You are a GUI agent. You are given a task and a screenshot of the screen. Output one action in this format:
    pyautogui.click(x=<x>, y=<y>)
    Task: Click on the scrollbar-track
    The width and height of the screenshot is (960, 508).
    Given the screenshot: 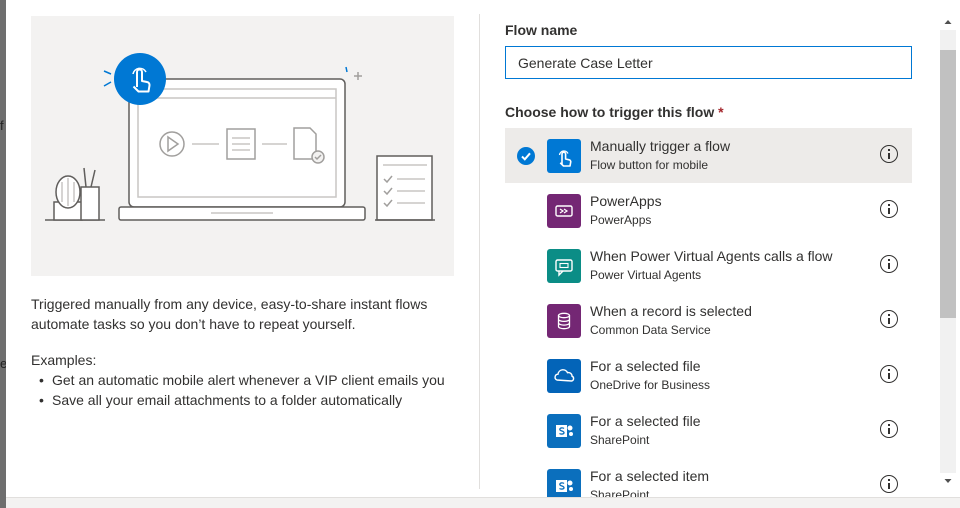 What is the action you would take?
    pyautogui.click(x=948, y=251)
    